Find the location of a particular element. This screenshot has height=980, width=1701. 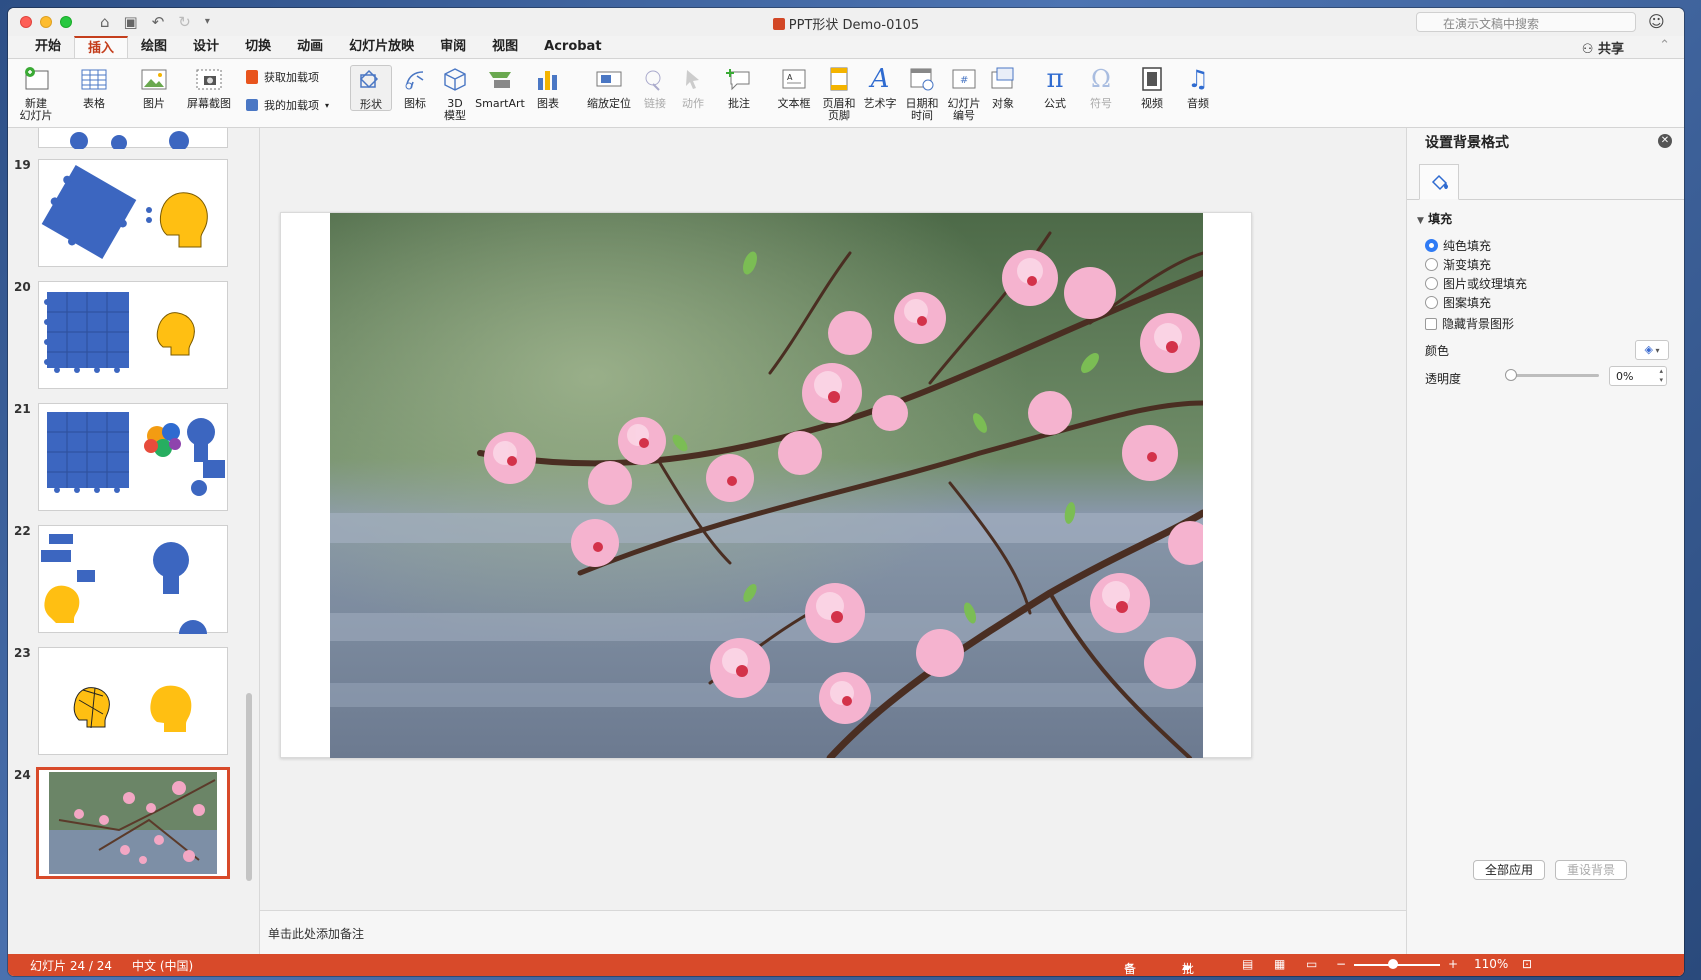

pattern-fill-radio: 图案填充 is located at coordinates (1458, 302).